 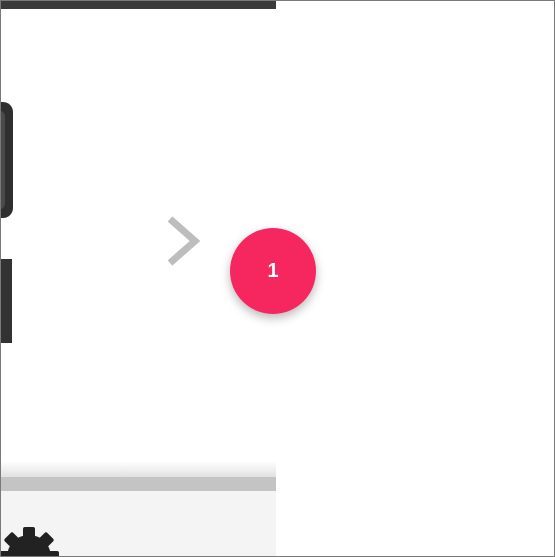 What do you see at coordinates (138, 484) in the screenshot?
I see `section-divider` at bounding box center [138, 484].